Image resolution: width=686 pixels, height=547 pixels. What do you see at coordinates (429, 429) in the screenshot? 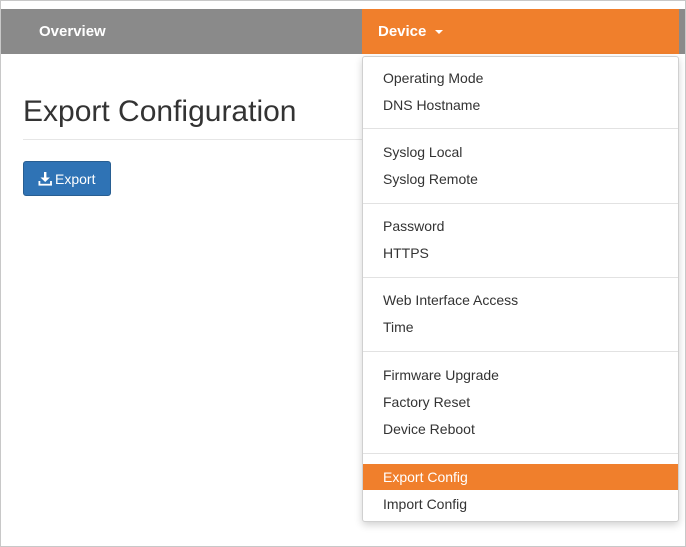
I see `menu-item-label: Device Reboot` at bounding box center [429, 429].